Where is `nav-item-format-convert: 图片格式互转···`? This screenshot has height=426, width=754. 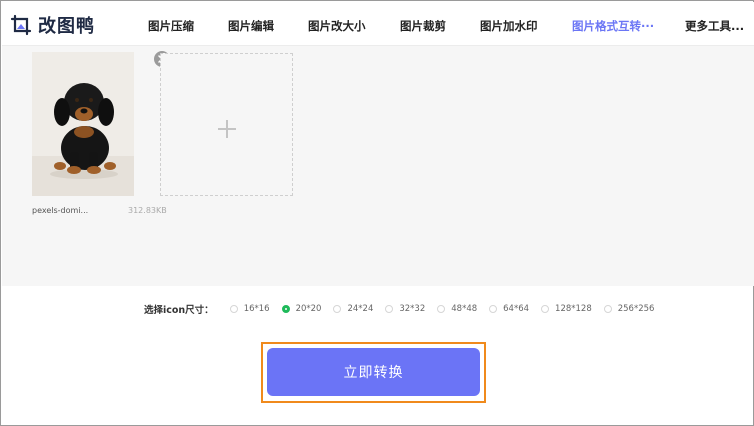 nav-item-format-convert: 图片格式互转··· is located at coordinates (613, 26).